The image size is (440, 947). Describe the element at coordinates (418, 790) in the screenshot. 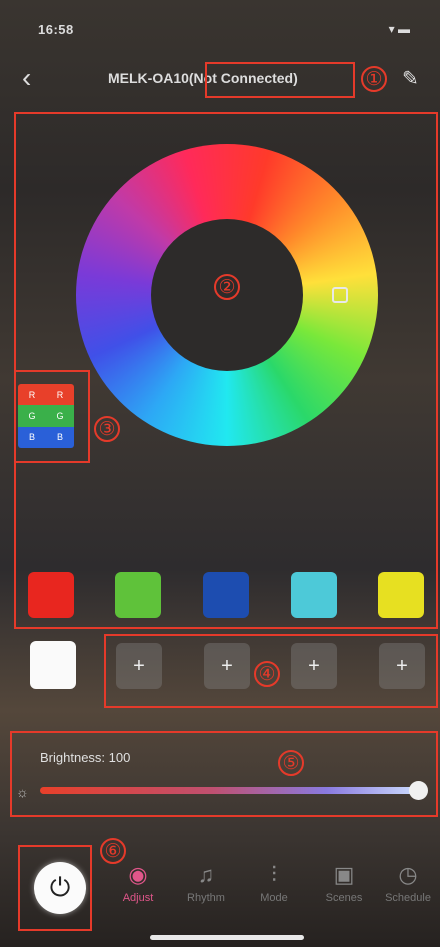

I see `brightness-slider-thumb` at that location.